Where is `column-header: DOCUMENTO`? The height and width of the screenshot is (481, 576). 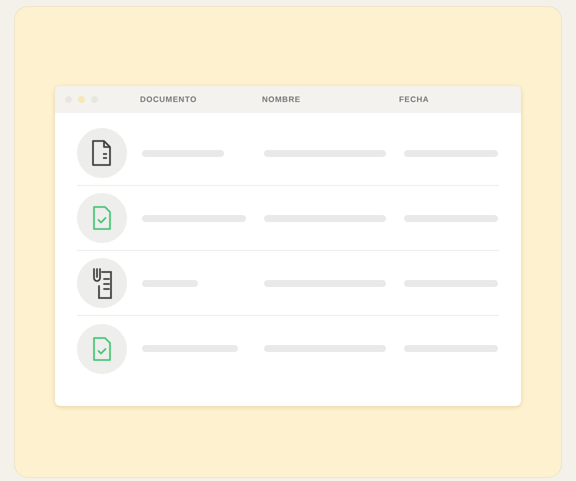 column-header: DOCUMENTO is located at coordinates (169, 100).